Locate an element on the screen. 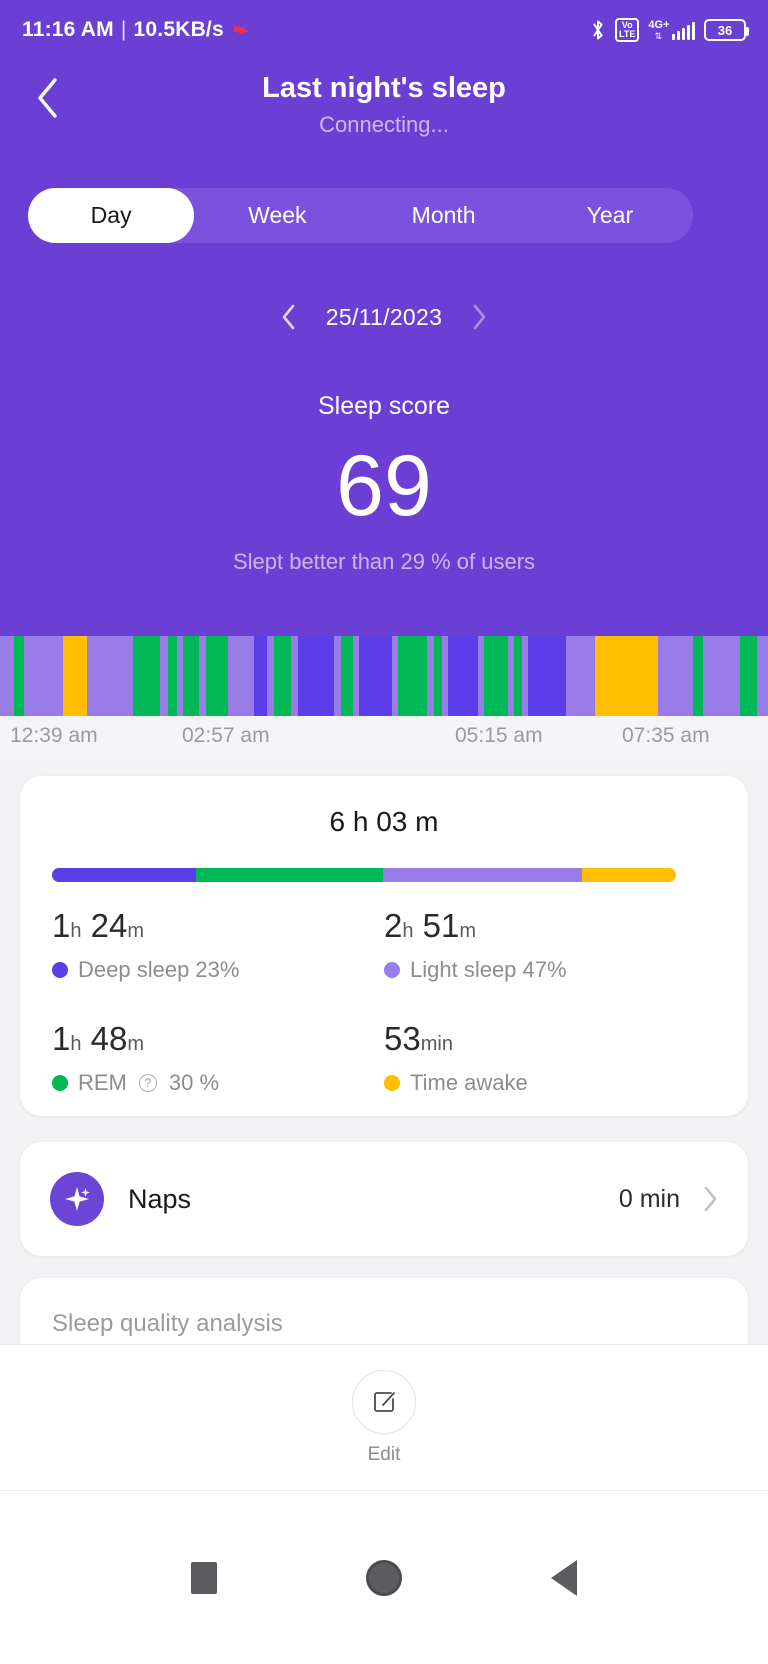 Image resolution: width=768 pixels, height=1664 pixels. time-axis-label: 12:39 am is located at coordinates (54, 735).